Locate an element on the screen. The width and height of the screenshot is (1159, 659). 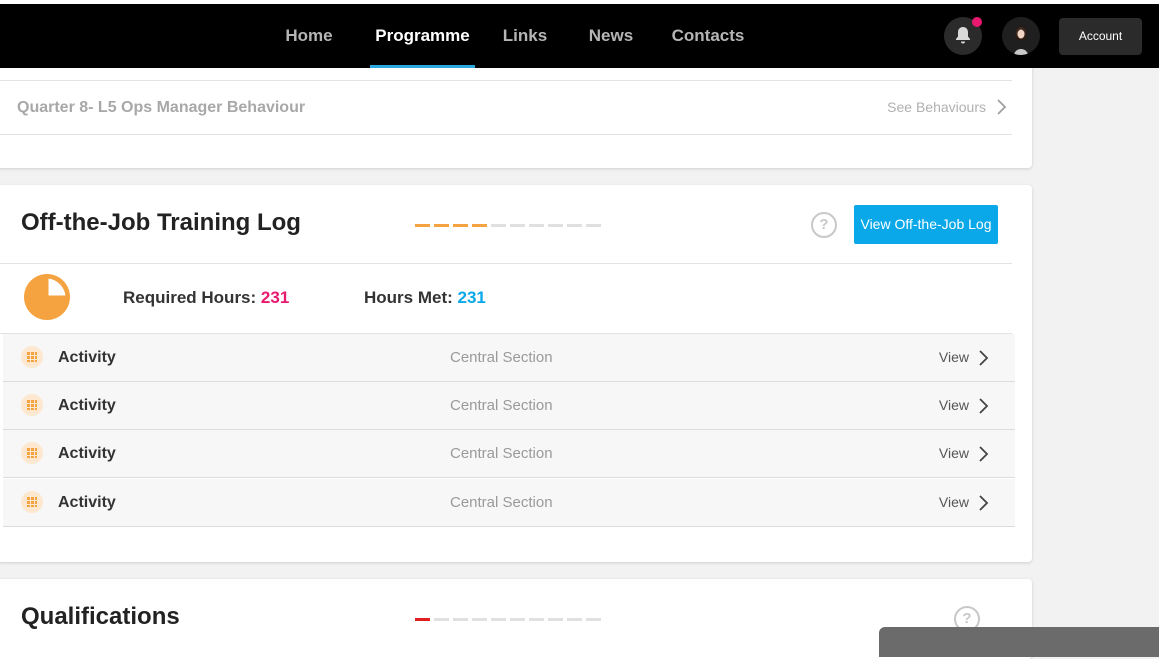
hours-met-label: Hours Met: is located at coordinates (408, 297).